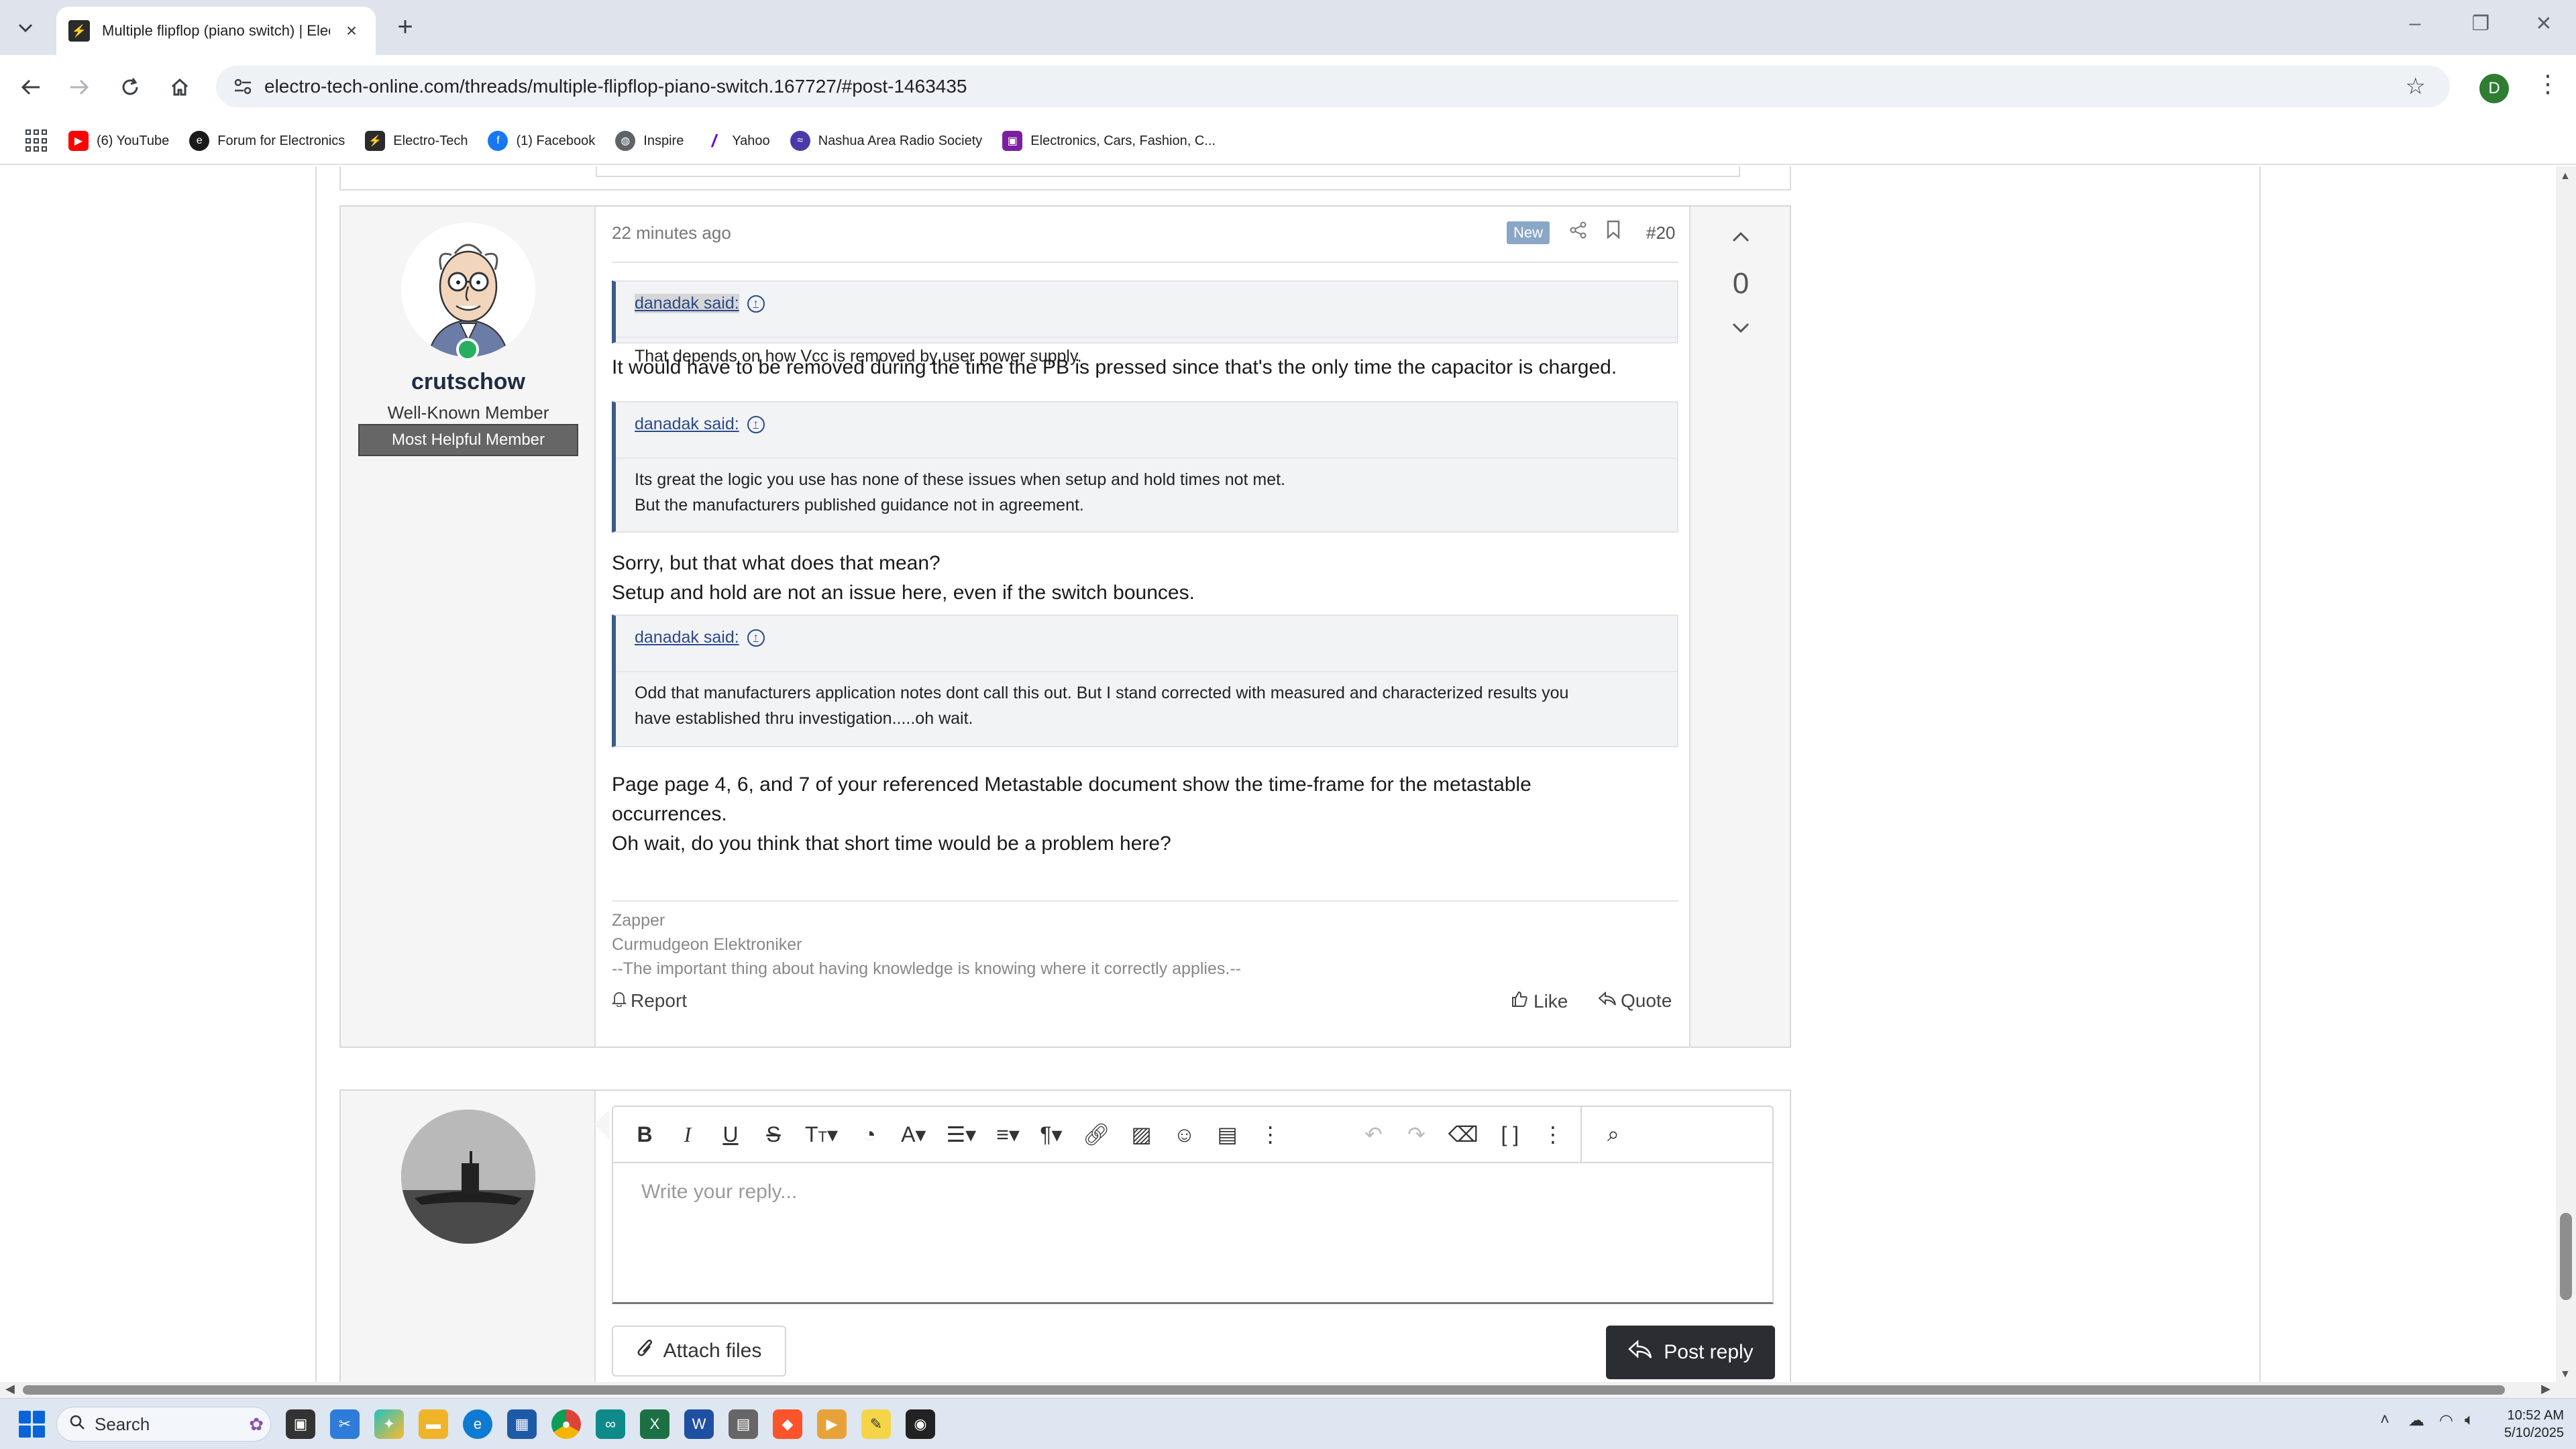  What do you see at coordinates (1008, 1134) in the screenshot?
I see `align-icon: ≡▾` at bounding box center [1008, 1134].